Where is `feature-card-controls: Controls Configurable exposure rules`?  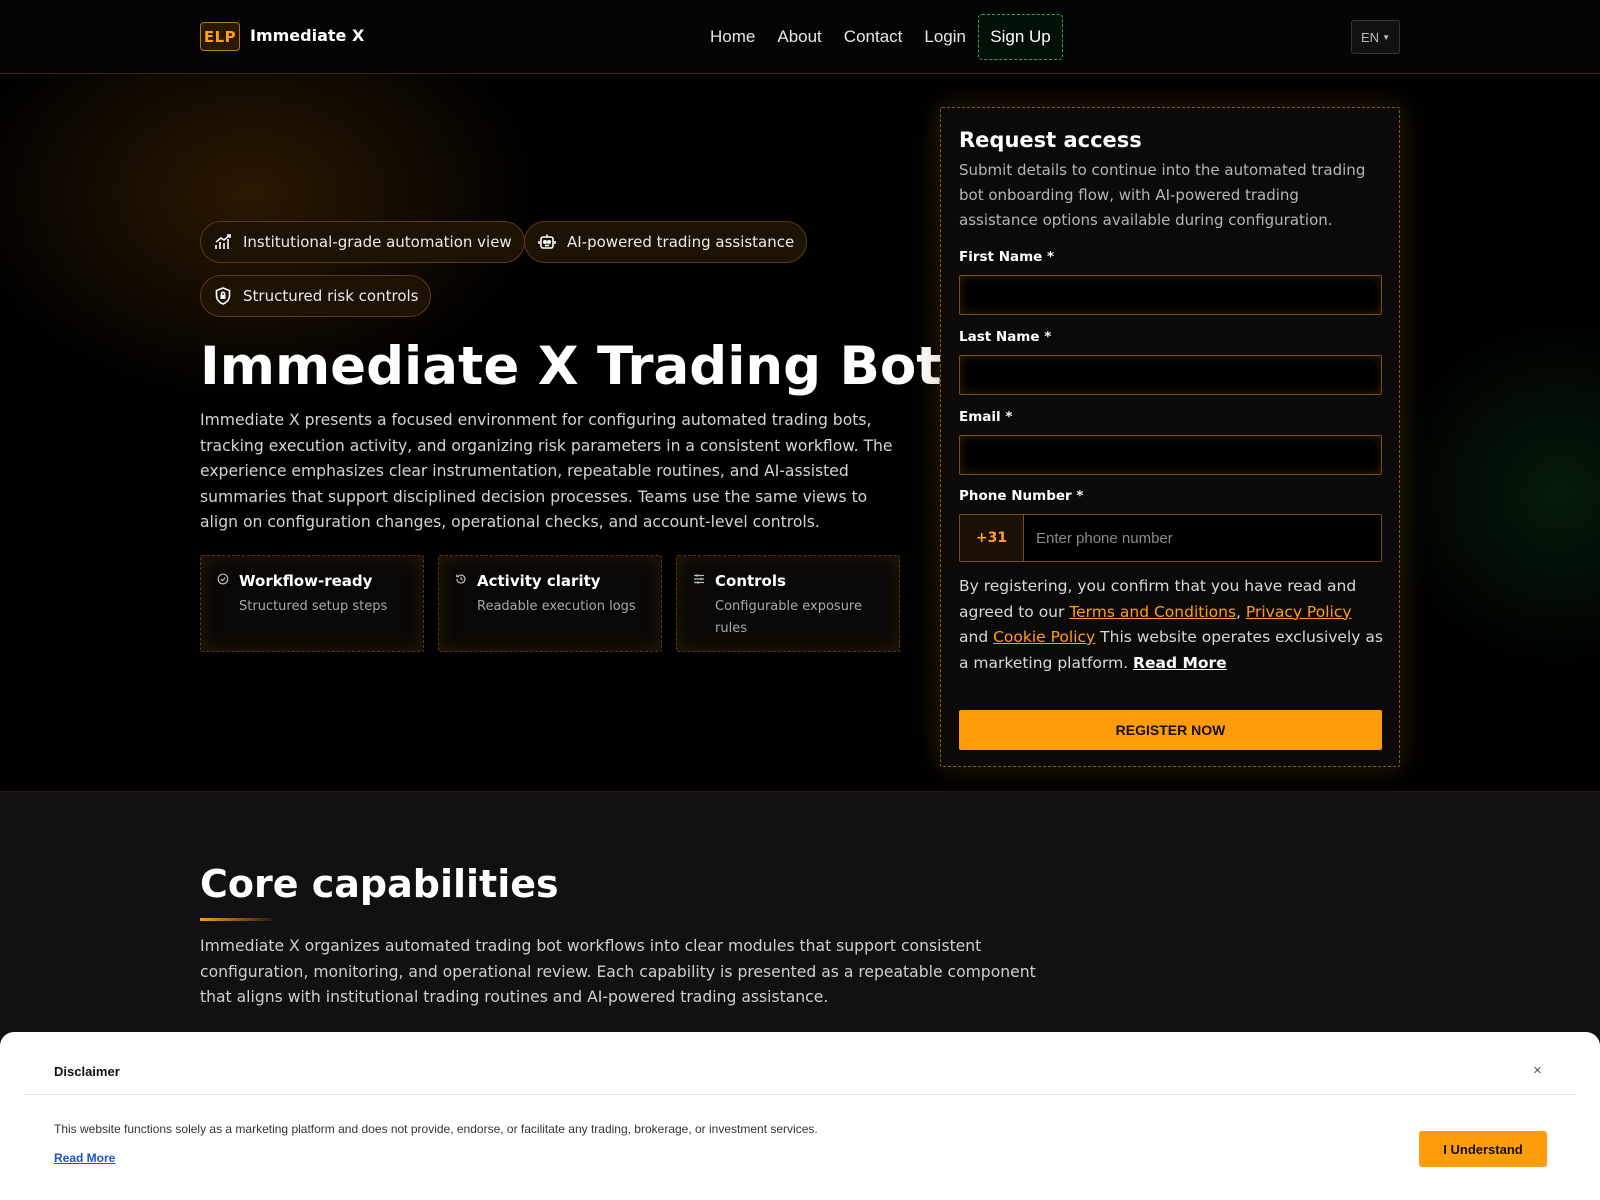
feature-card-controls: Controls Configurable exposure rules is located at coordinates (788, 603).